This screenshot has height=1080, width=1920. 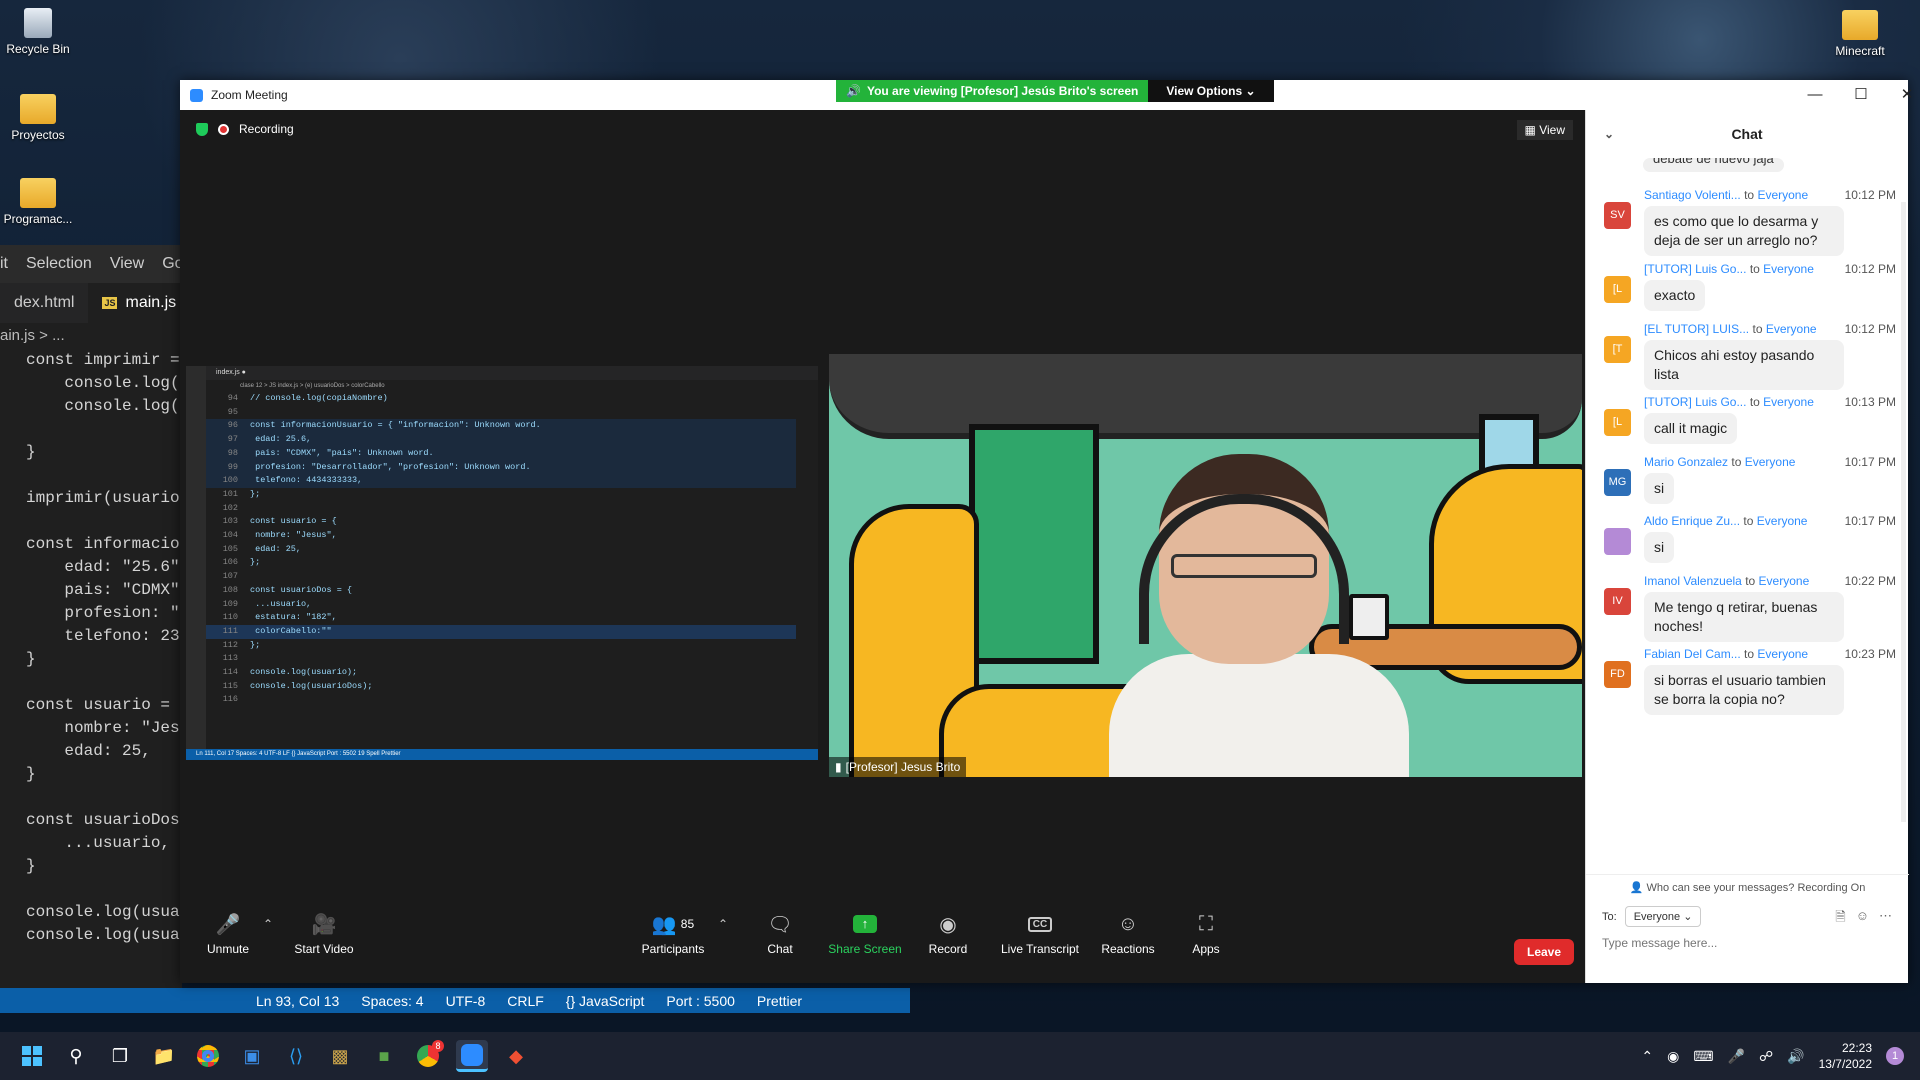 I want to click on forza-icon: ▩, so click(x=340, y=1056).